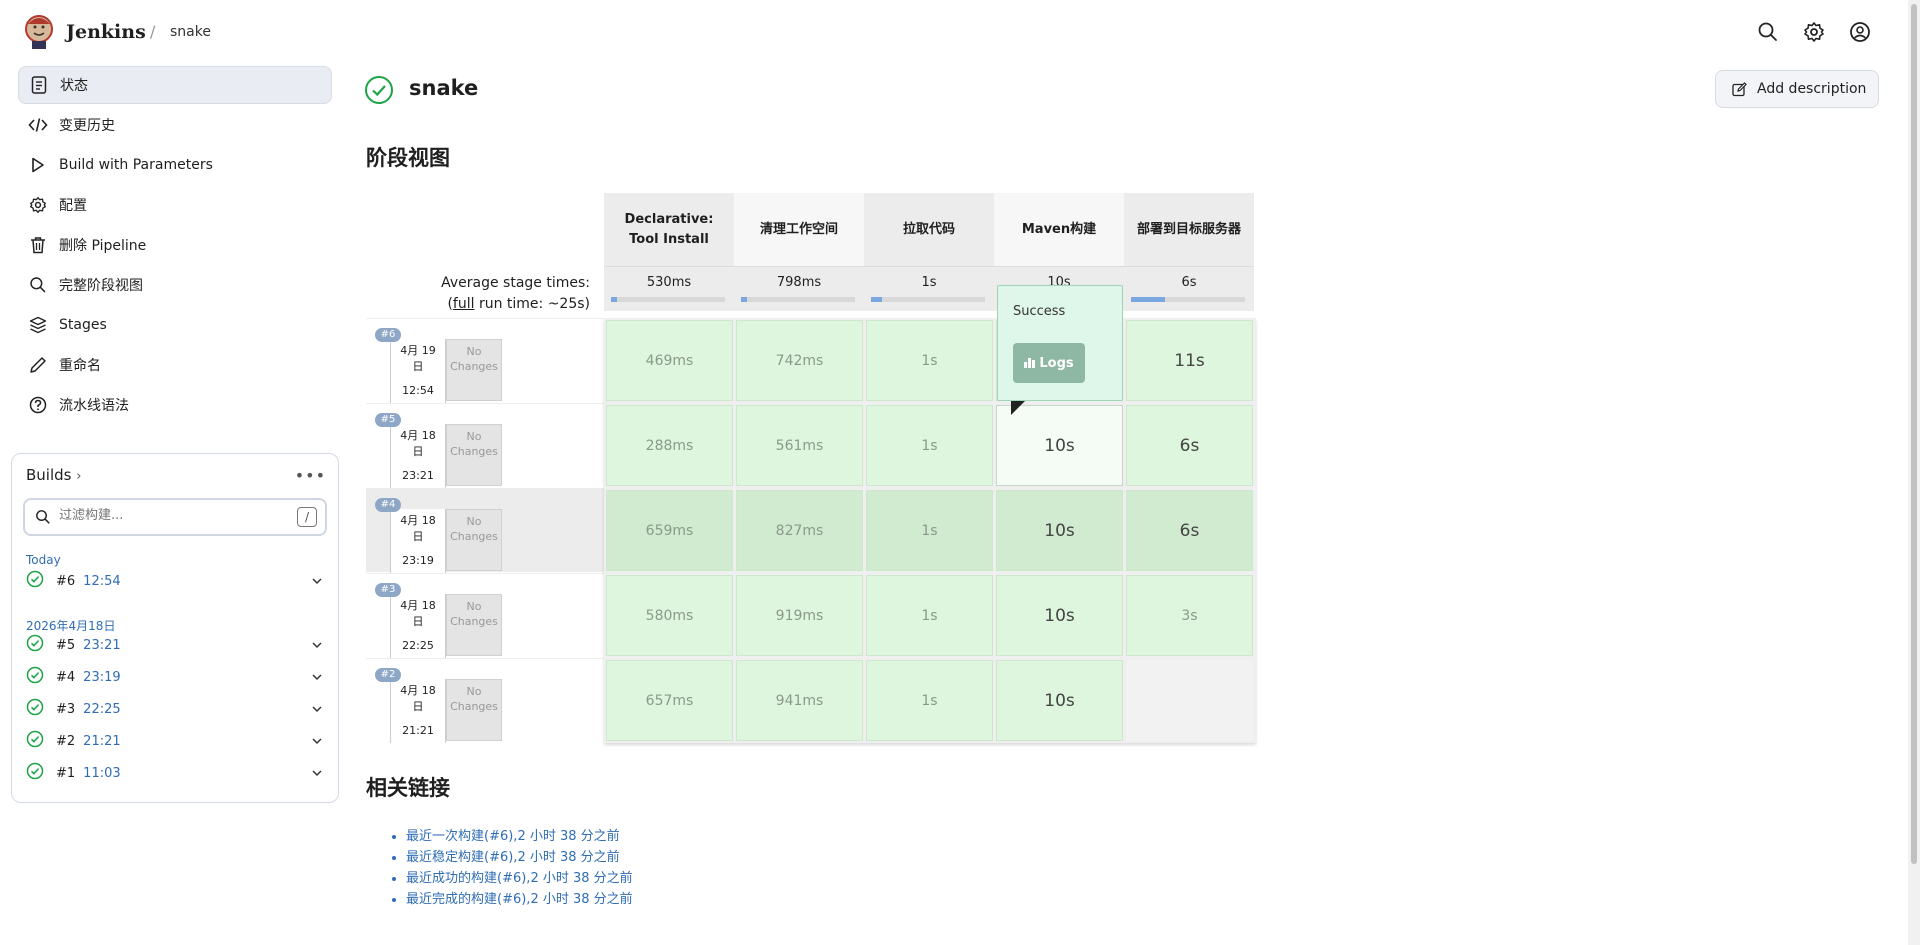 This screenshot has height=945, width=1920. Describe the element at coordinates (669, 700) in the screenshot. I see `stage-cell: 657ms` at that location.